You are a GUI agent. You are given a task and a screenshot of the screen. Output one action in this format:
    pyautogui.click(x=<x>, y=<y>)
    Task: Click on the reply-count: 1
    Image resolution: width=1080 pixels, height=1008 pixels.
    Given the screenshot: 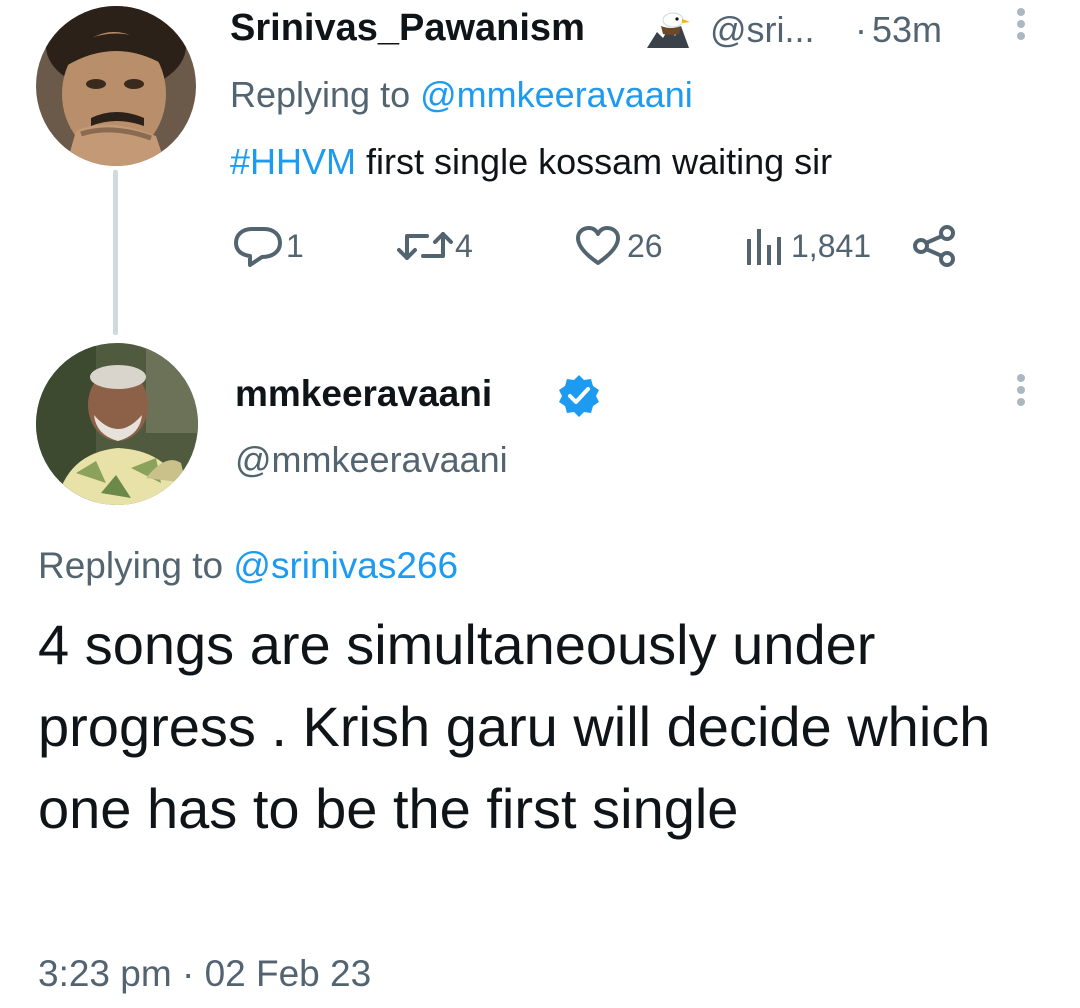 What is the action you would take?
    pyautogui.click(x=295, y=245)
    